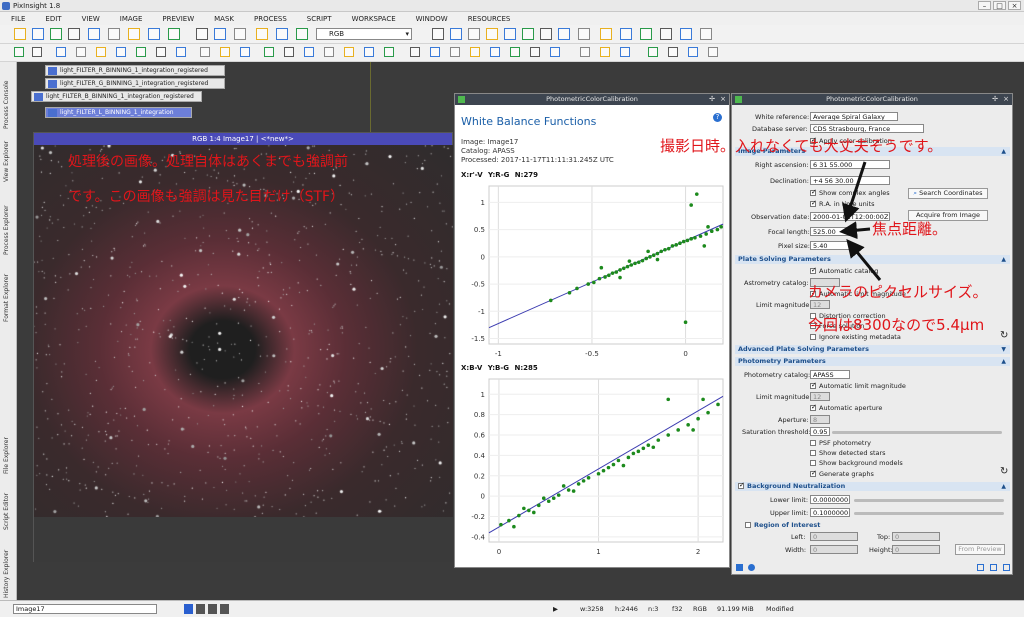 This screenshot has height=617, width=1024. I want to click on annotation-arrows, so click(860, 221).